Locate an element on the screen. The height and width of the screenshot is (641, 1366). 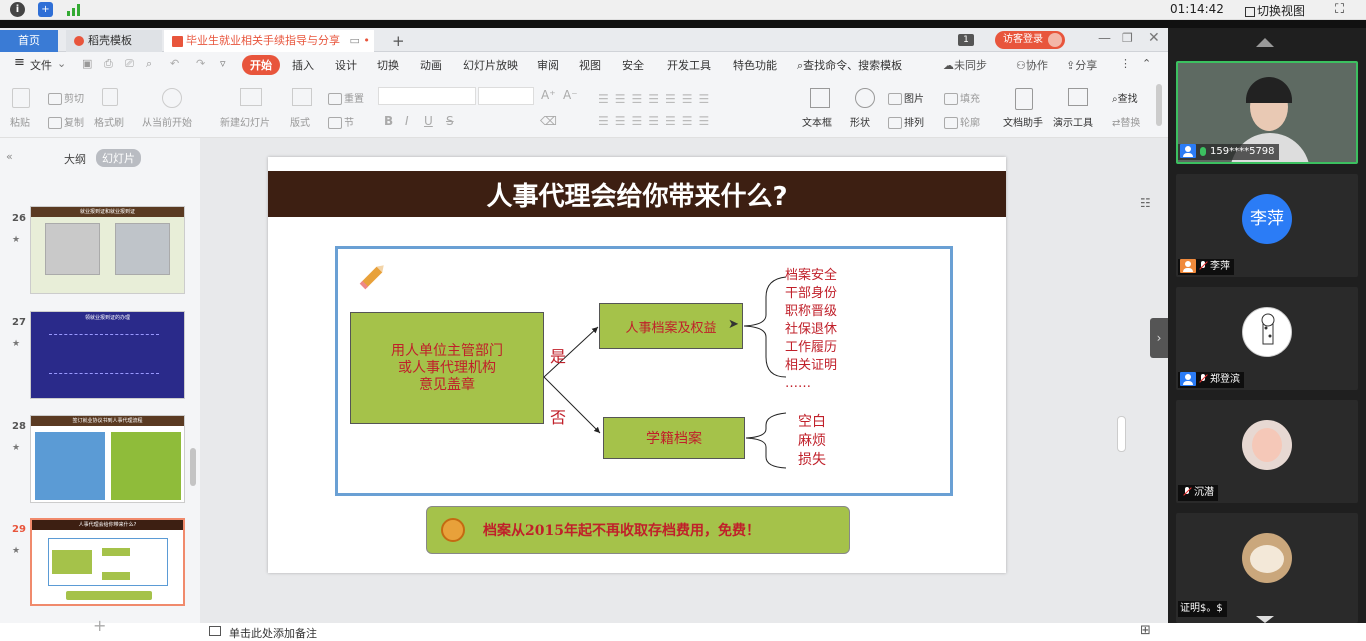
shield-icon: + is located at coordinates (45, 9).